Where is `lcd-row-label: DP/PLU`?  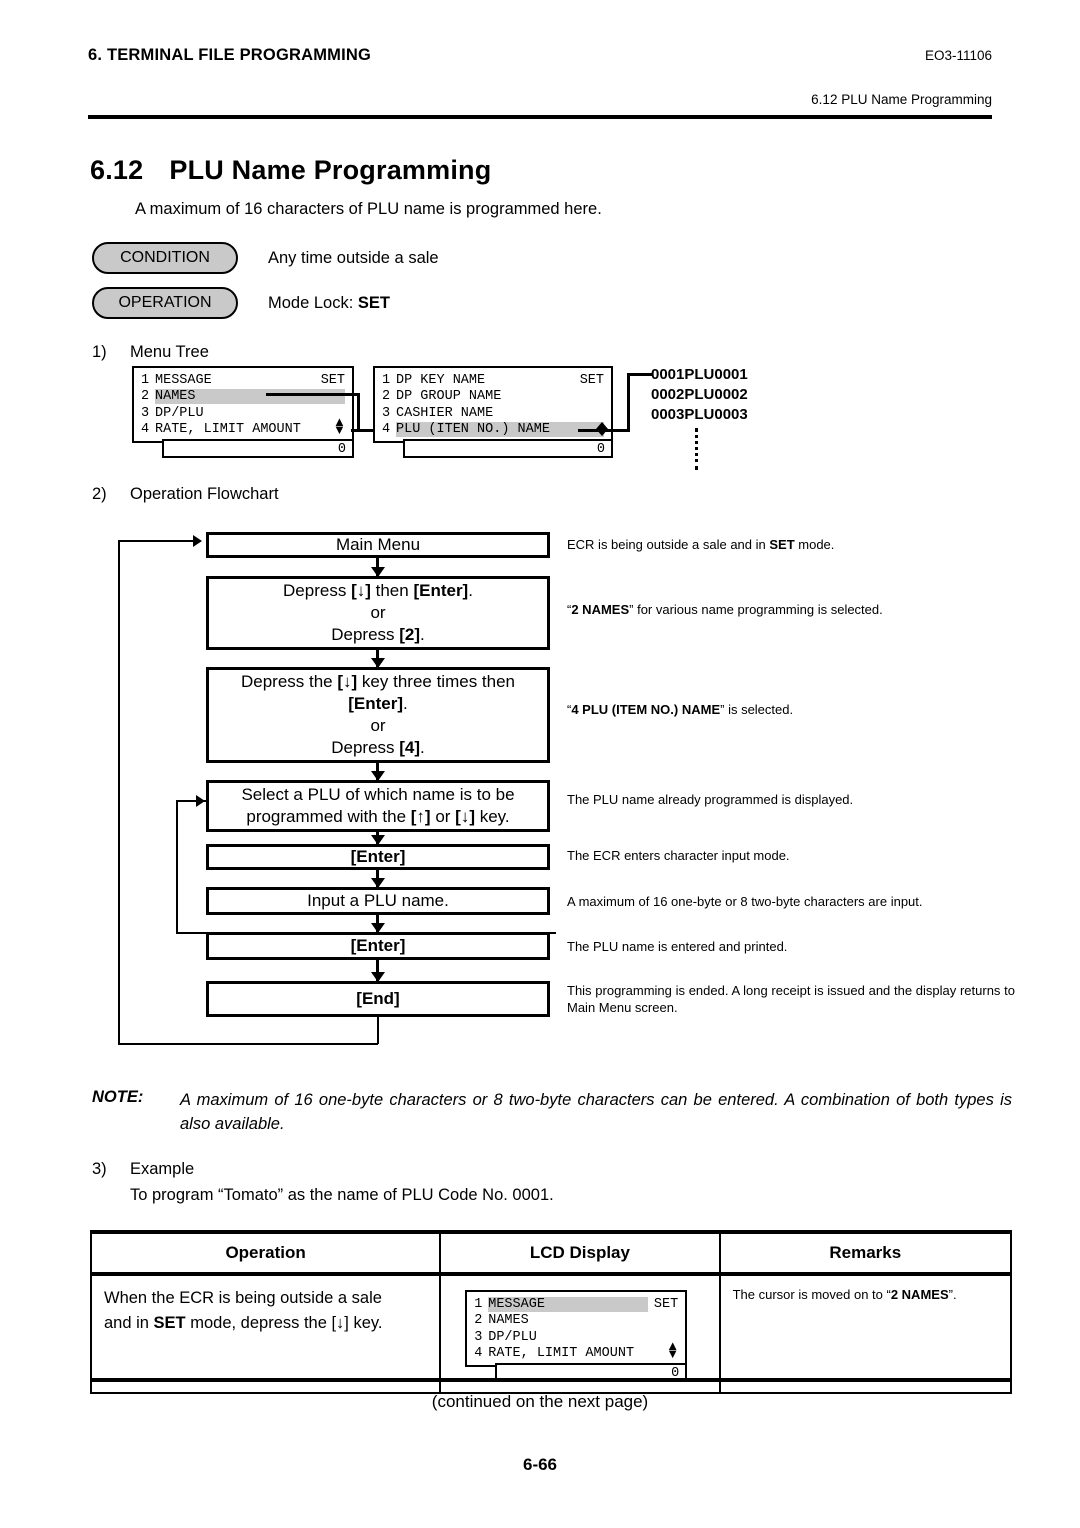 lcd-row-label: DP/PLU is located at coordinates (179, 413).